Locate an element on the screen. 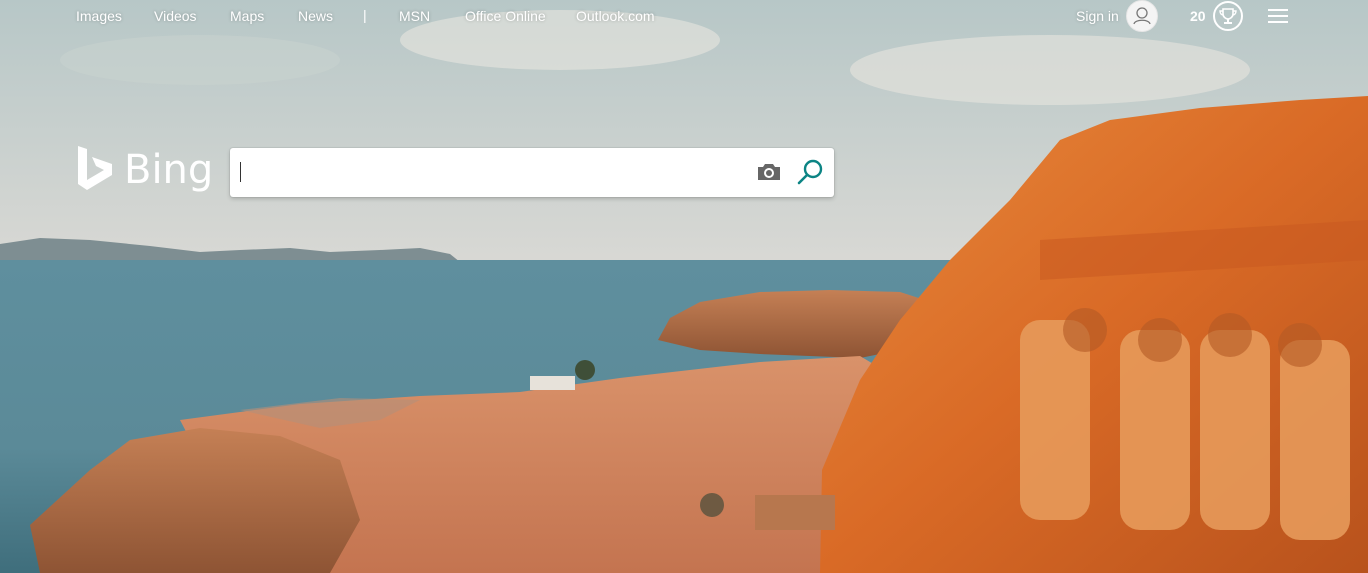  nav-link-videos: Videos is located at coordinates (175, 16).